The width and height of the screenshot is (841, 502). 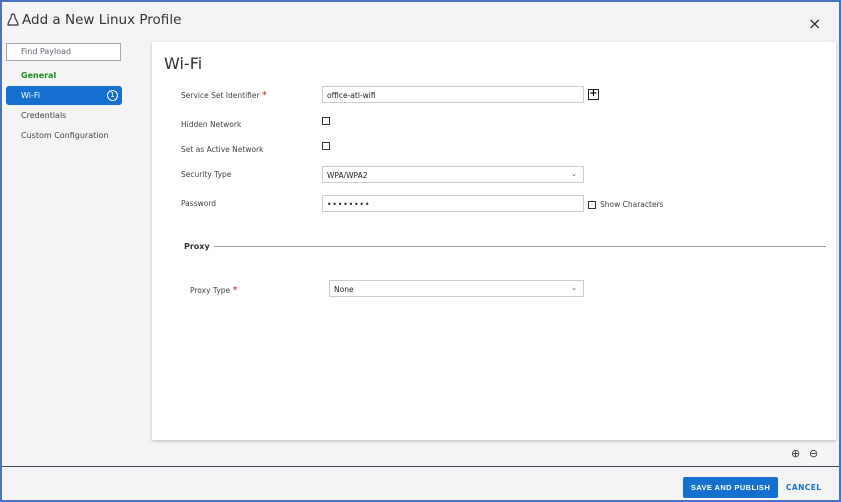 I want to click on count-badge: 1, so click(x=112, y=95).